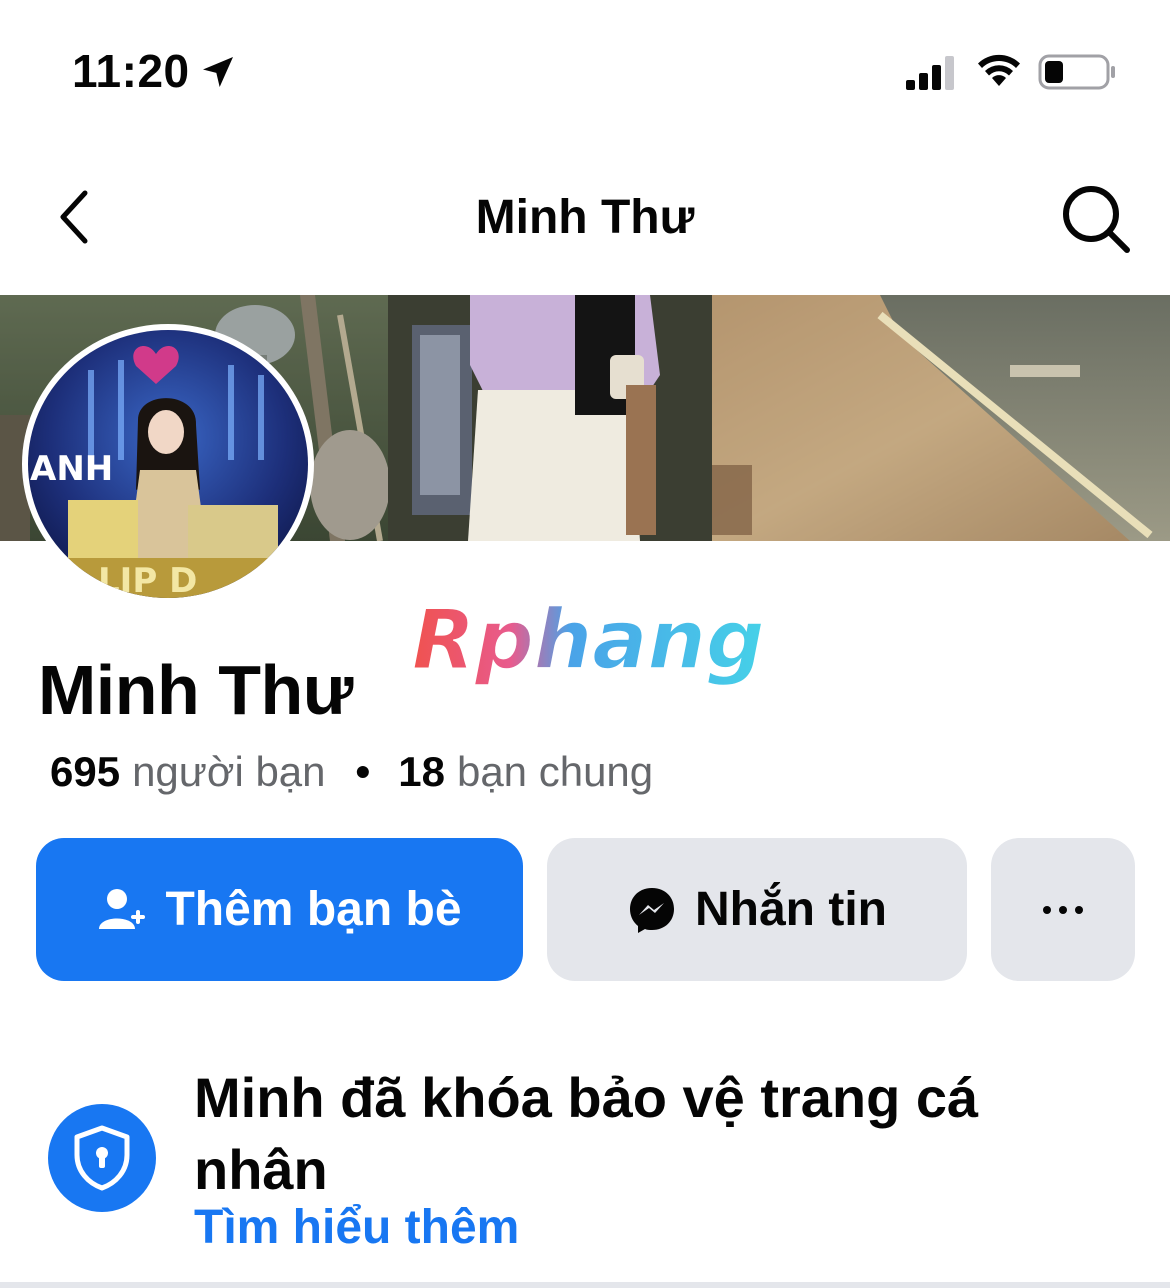 The image size is (1170, 1288). Describe the element at coordinates (85, 771) in the screenshot. I see `friends-count: 695` at that location.